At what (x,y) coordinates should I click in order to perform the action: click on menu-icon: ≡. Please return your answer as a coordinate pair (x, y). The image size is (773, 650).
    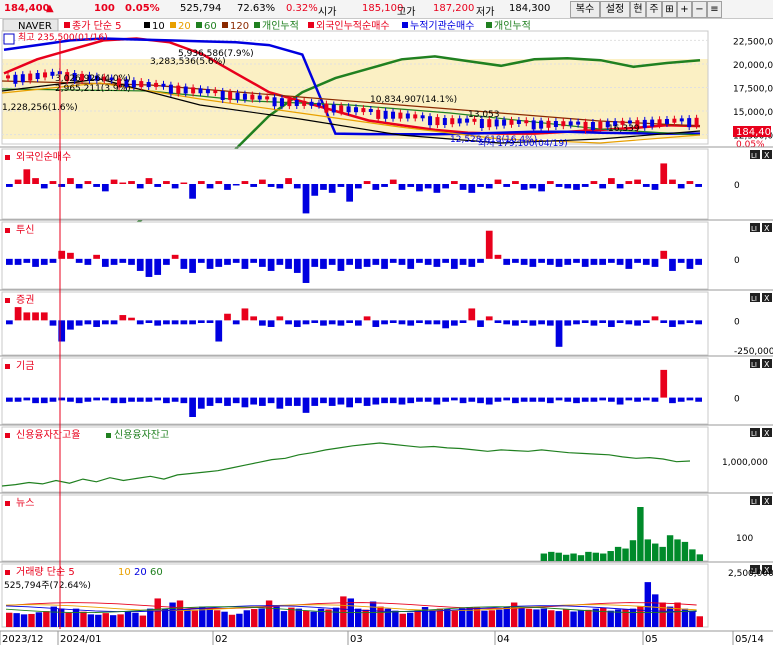
    Looking at the image, I should click on (714, 9).